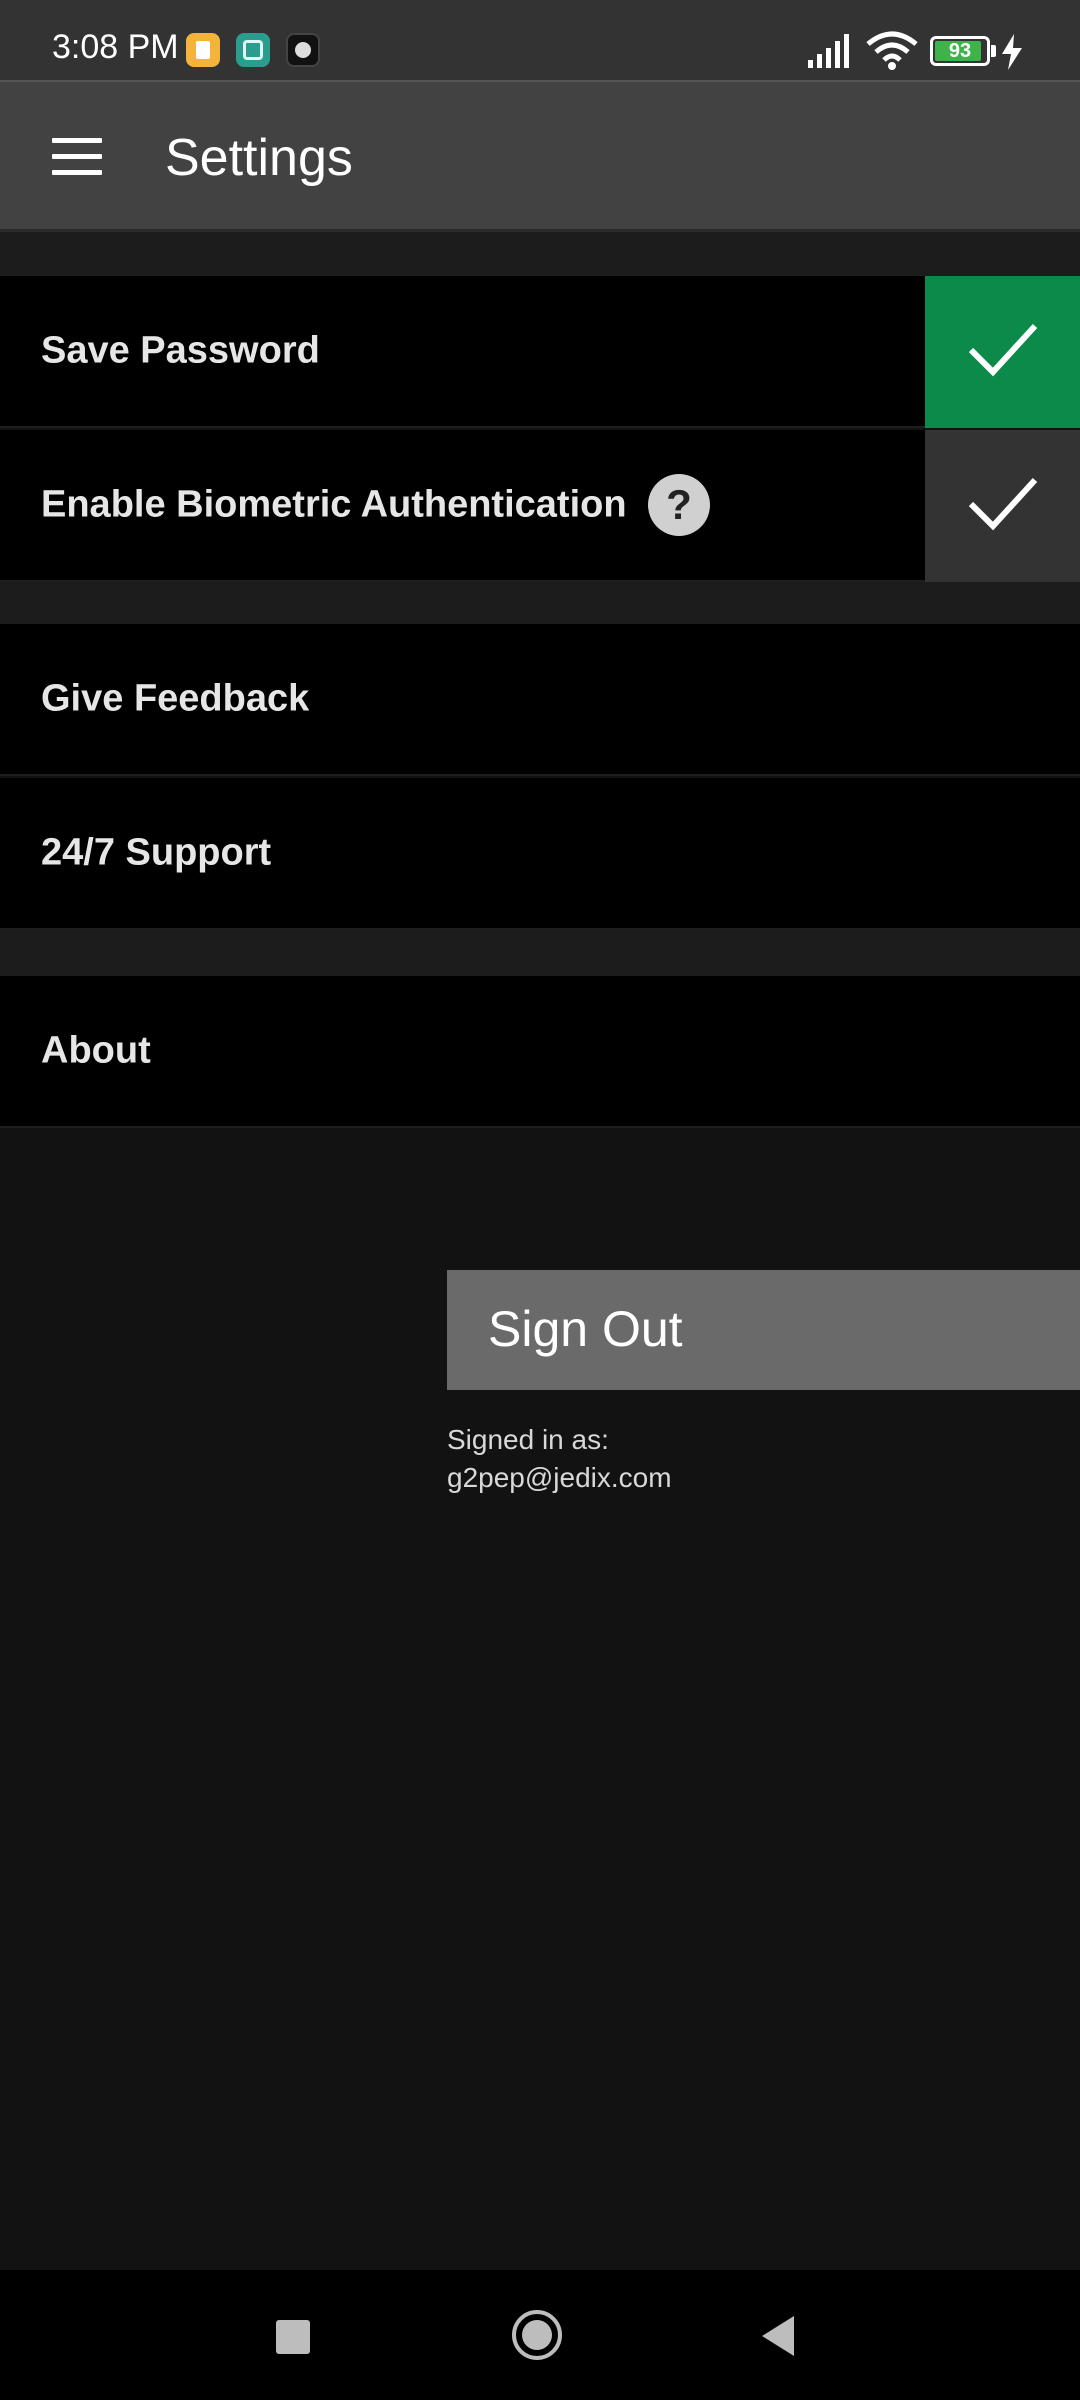  Describe the element at coordinates (115, 47) in the screenshot. I see `status-time: 3:08 PM` at that location.